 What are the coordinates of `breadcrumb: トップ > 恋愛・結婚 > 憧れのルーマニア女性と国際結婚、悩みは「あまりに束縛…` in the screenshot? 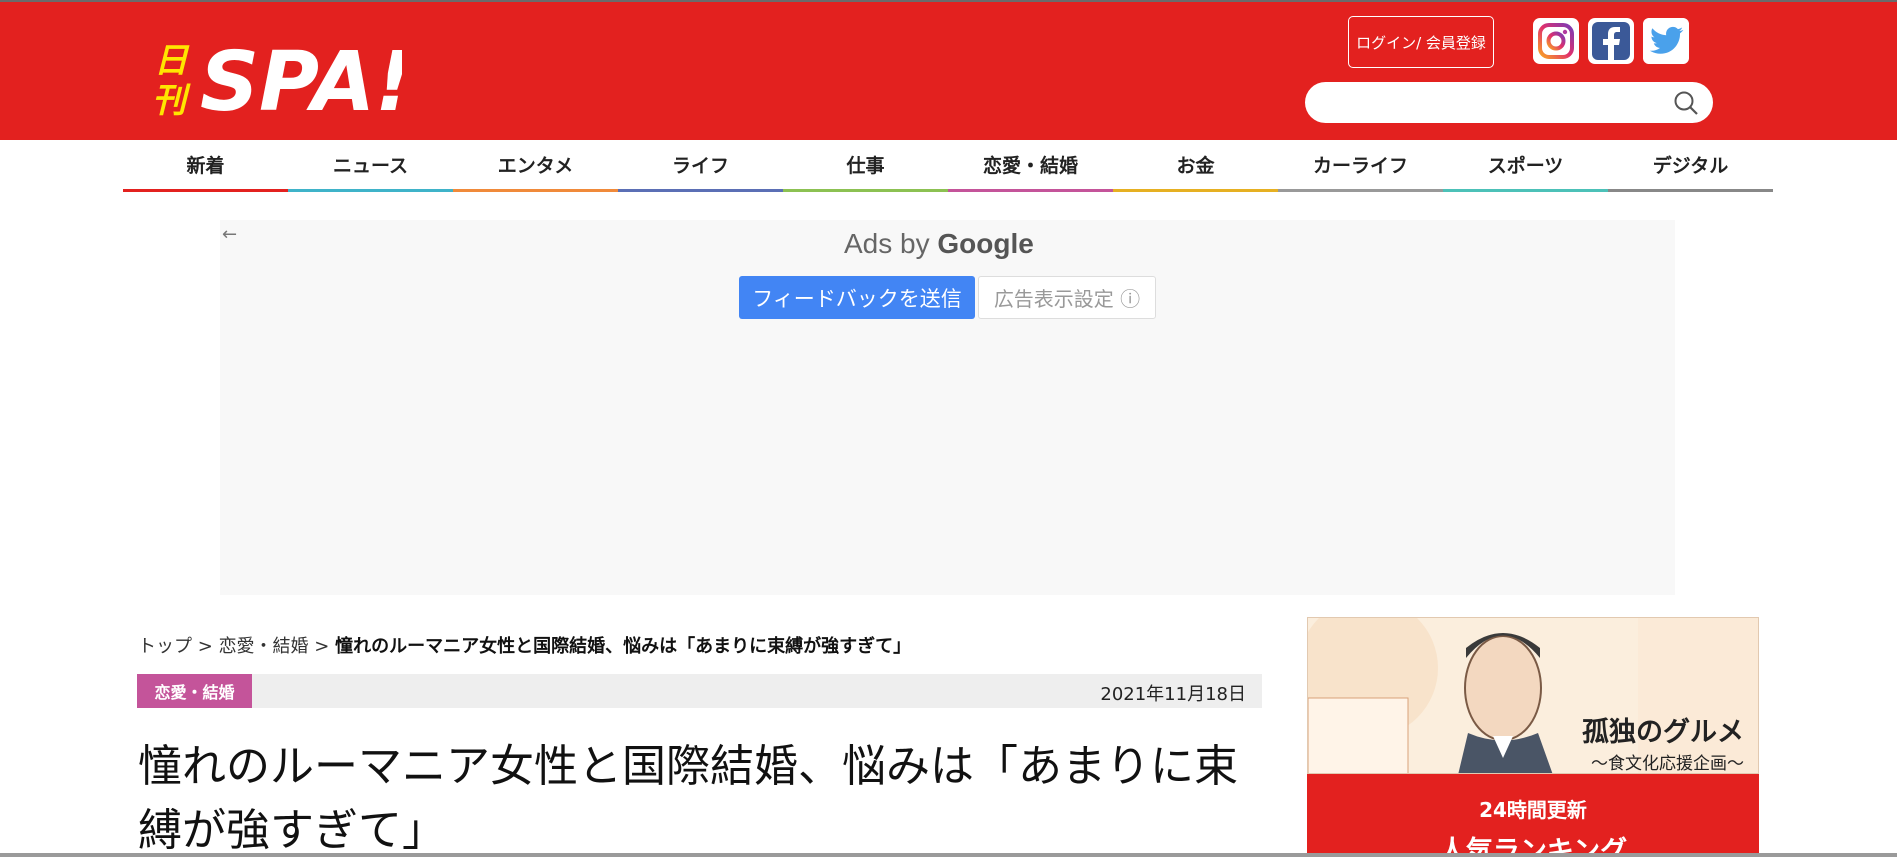 It's located at (524, 645).